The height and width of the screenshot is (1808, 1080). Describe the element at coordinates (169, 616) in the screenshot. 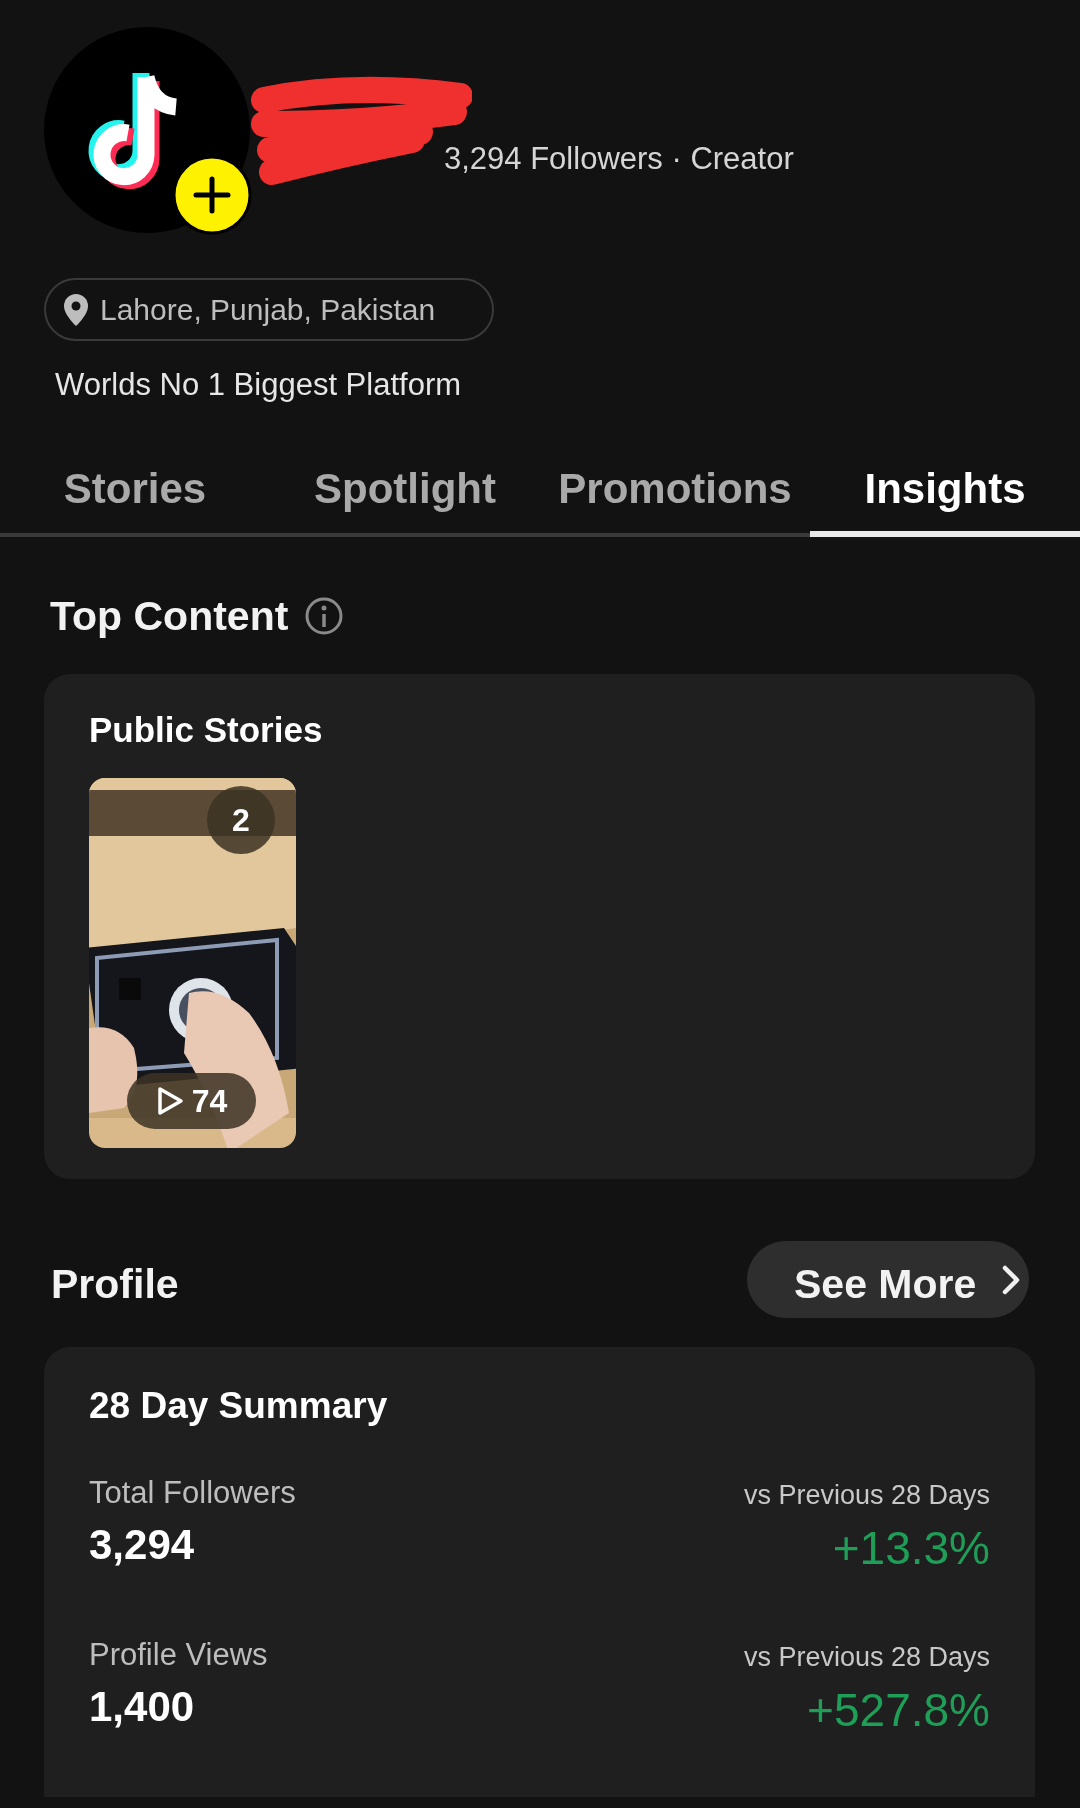

I see `section-title: Top Content` at that location.